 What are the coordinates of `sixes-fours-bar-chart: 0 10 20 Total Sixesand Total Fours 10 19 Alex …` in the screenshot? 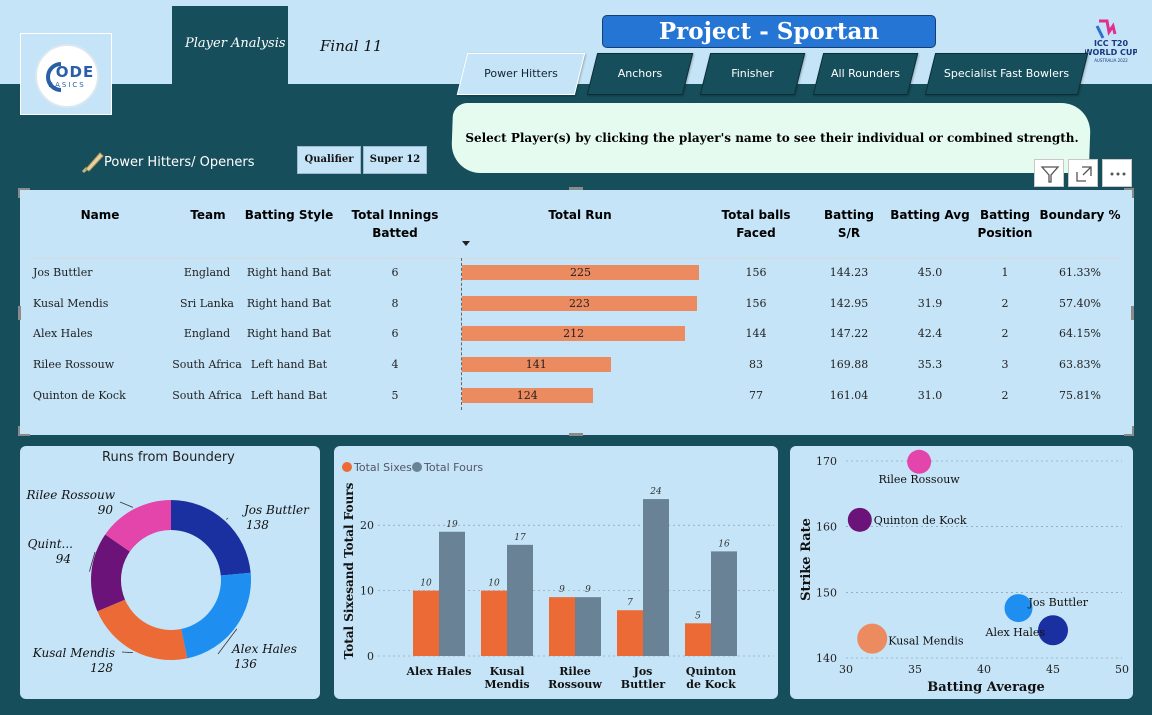 It's located at (558, 576).